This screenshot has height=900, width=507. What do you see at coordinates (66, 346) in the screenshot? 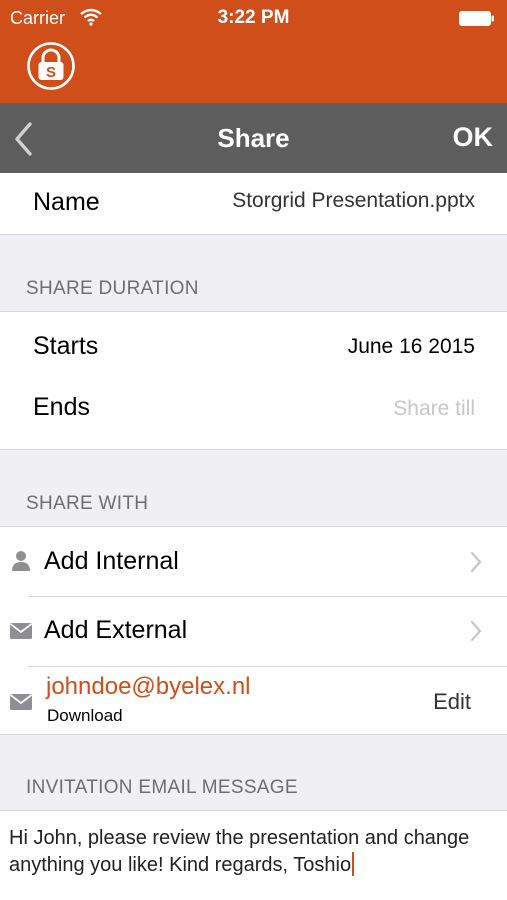
I see `starts-label: Starts` at bounding box center [66, 346].